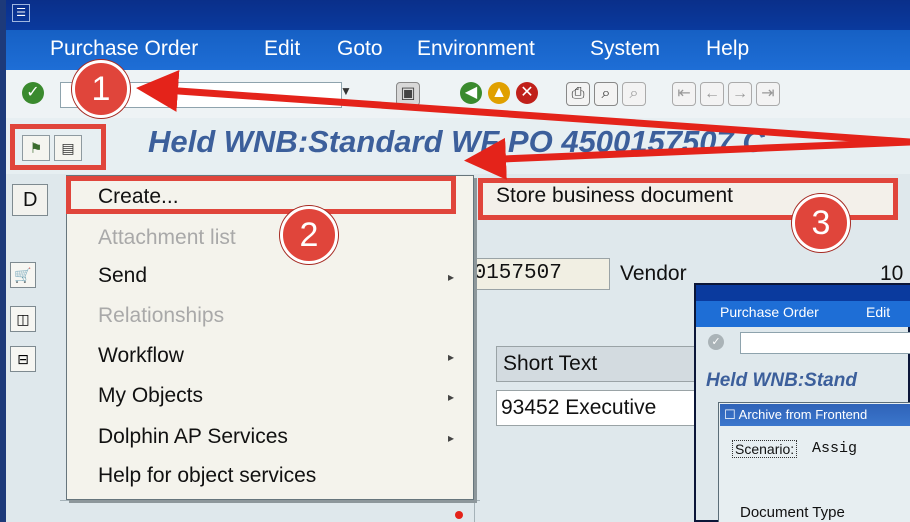 This screenshot has height=522, width=910. What do you see at coordinates (122, 276) in the screenshot?
I see `menu-item-send: Send` at bounding box center [122, 276].